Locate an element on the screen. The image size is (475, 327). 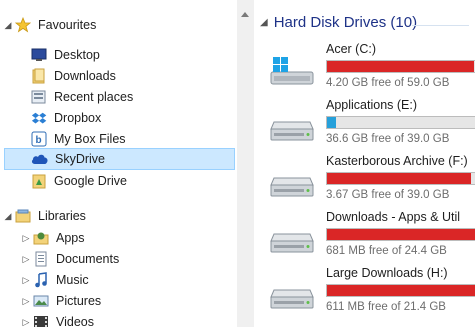
documents-library-icon is located at coordinates (41, 259).